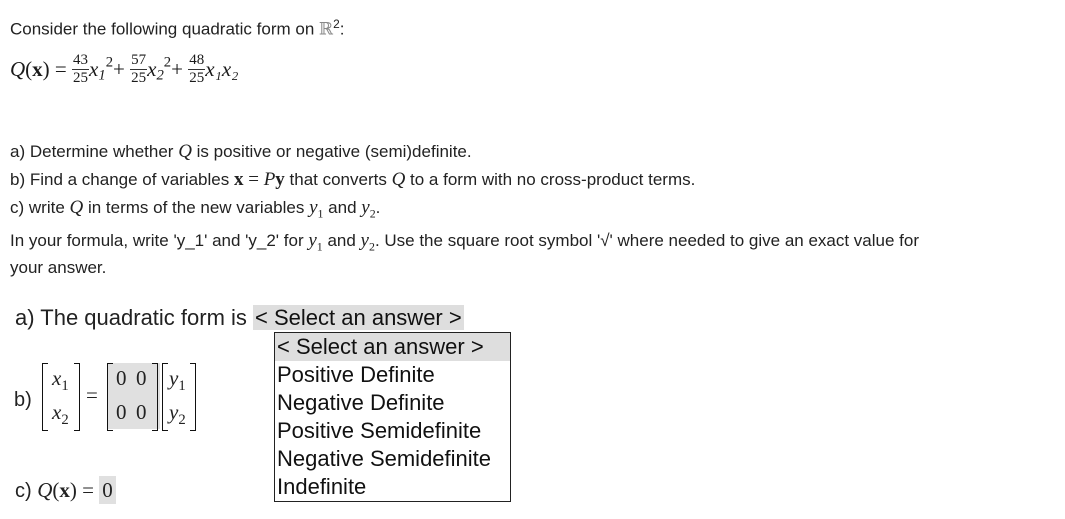 Image resolution: width=1065 pixels, height=519 pixels. Describe the element at coordinates (23, 400) in the screenshot. I see `part-b-label: b)` at that location.